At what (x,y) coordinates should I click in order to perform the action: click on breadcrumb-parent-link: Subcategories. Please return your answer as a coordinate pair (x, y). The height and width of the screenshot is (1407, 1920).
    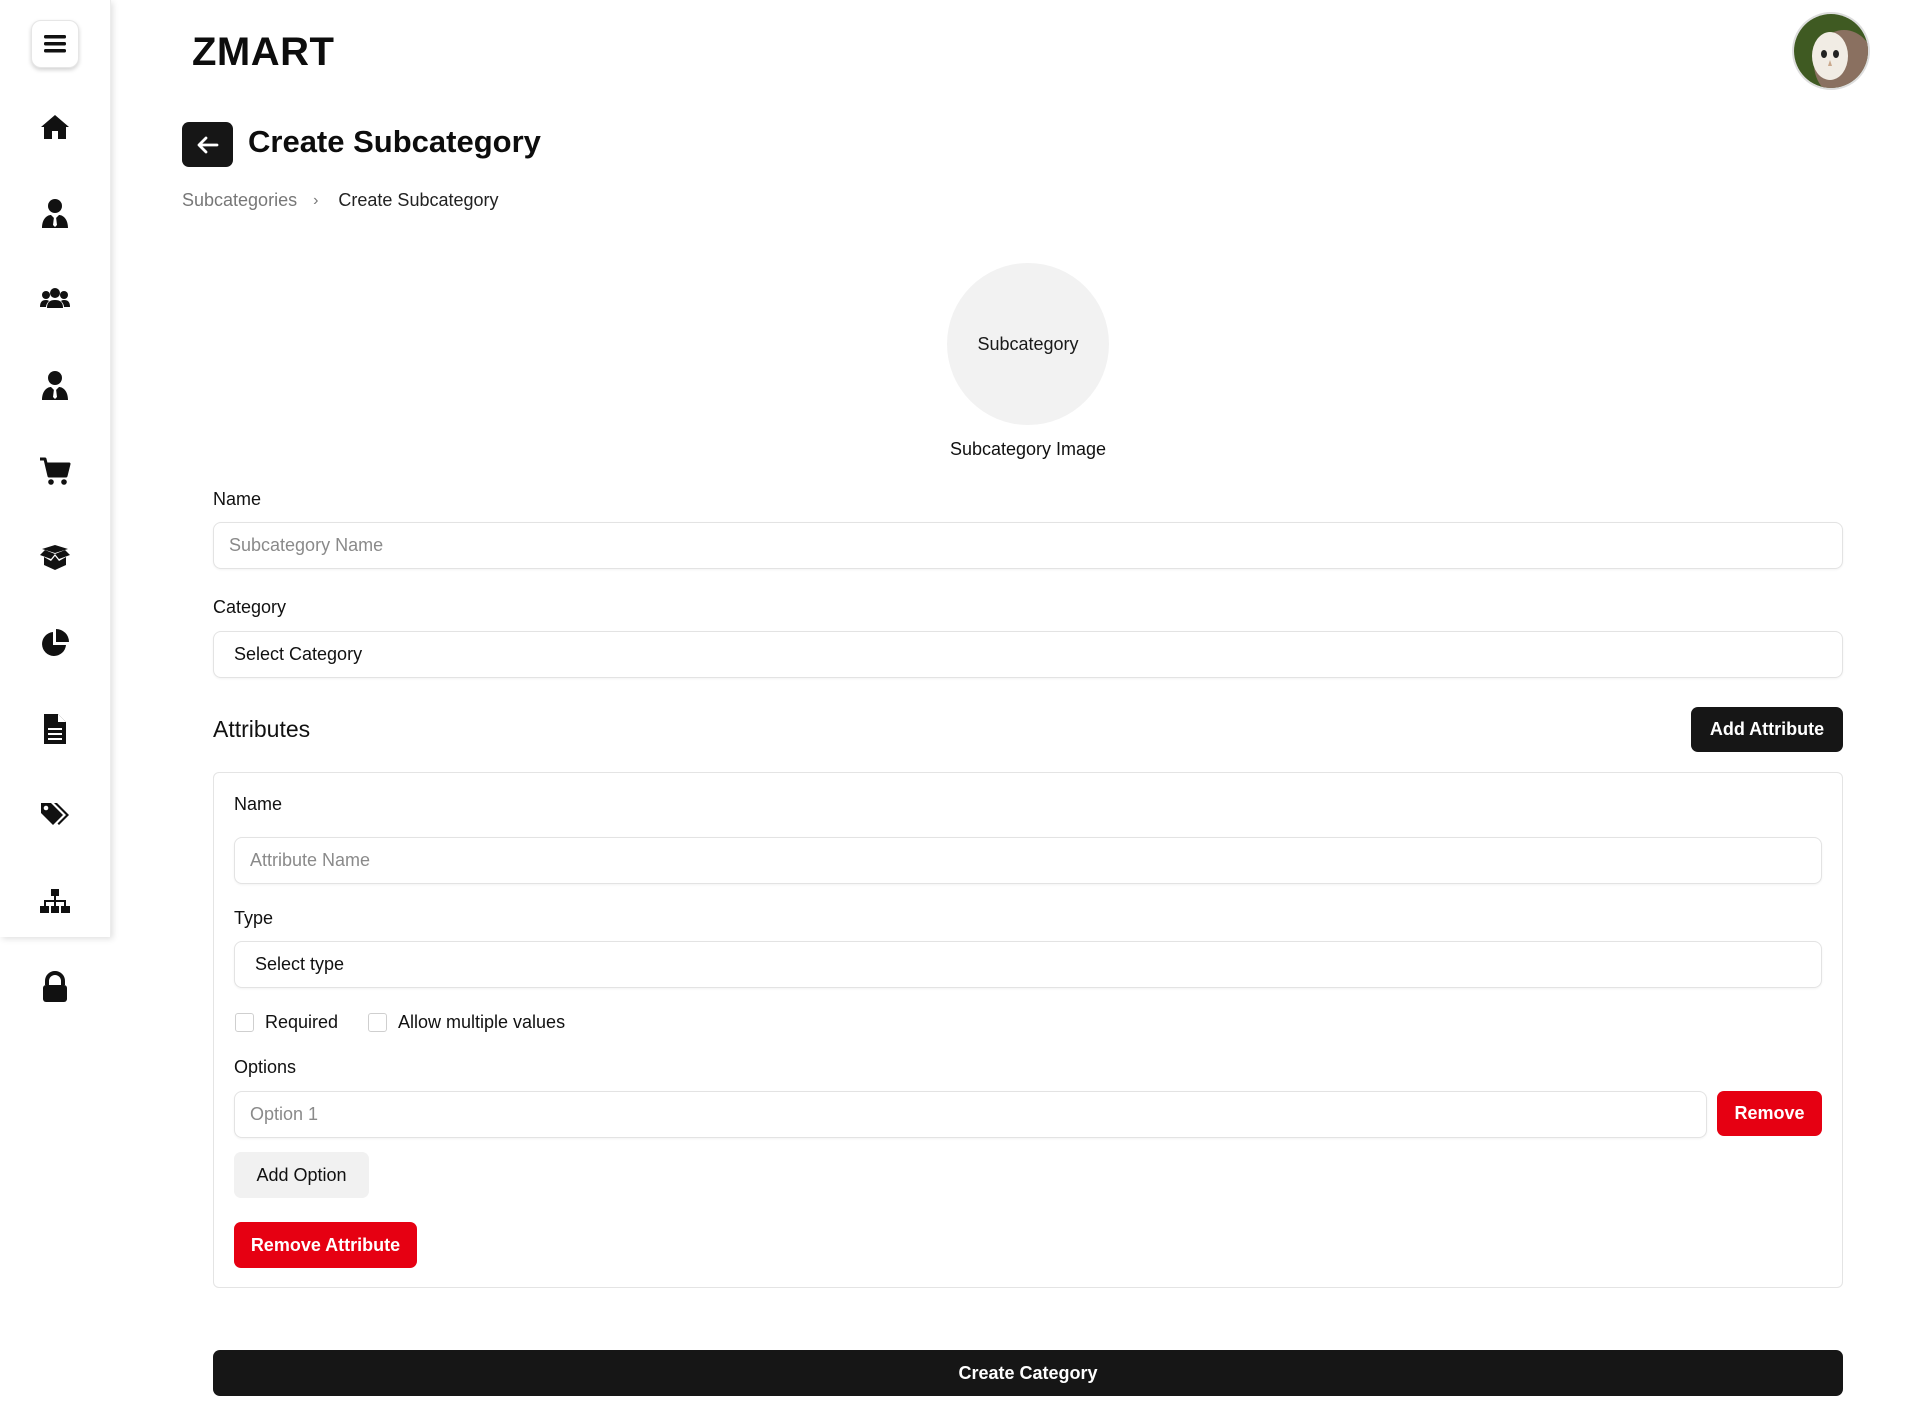
    Looking at the image, I should click on (239, 200).